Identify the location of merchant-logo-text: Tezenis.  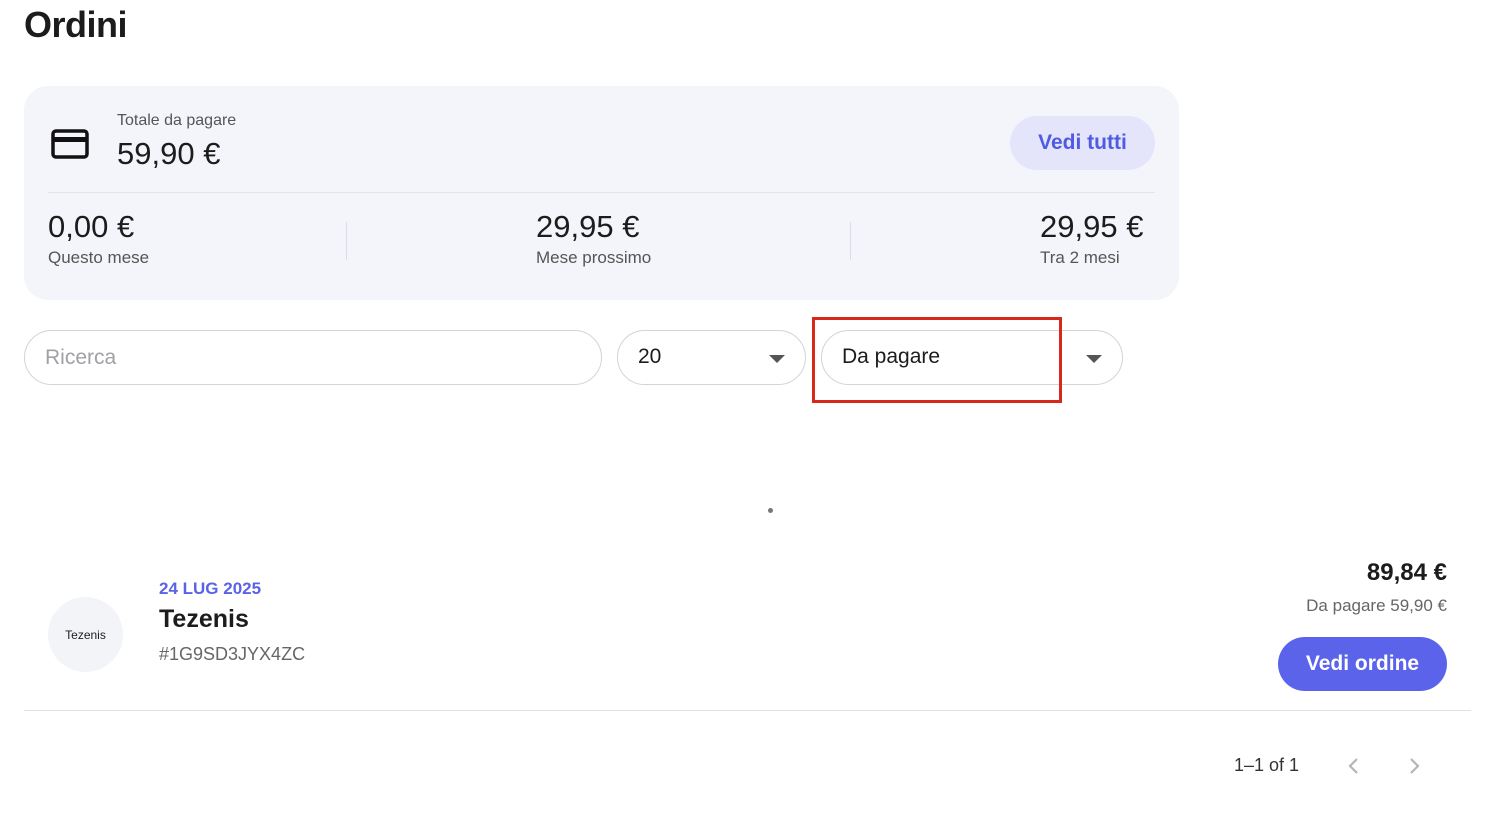
(85, 634).